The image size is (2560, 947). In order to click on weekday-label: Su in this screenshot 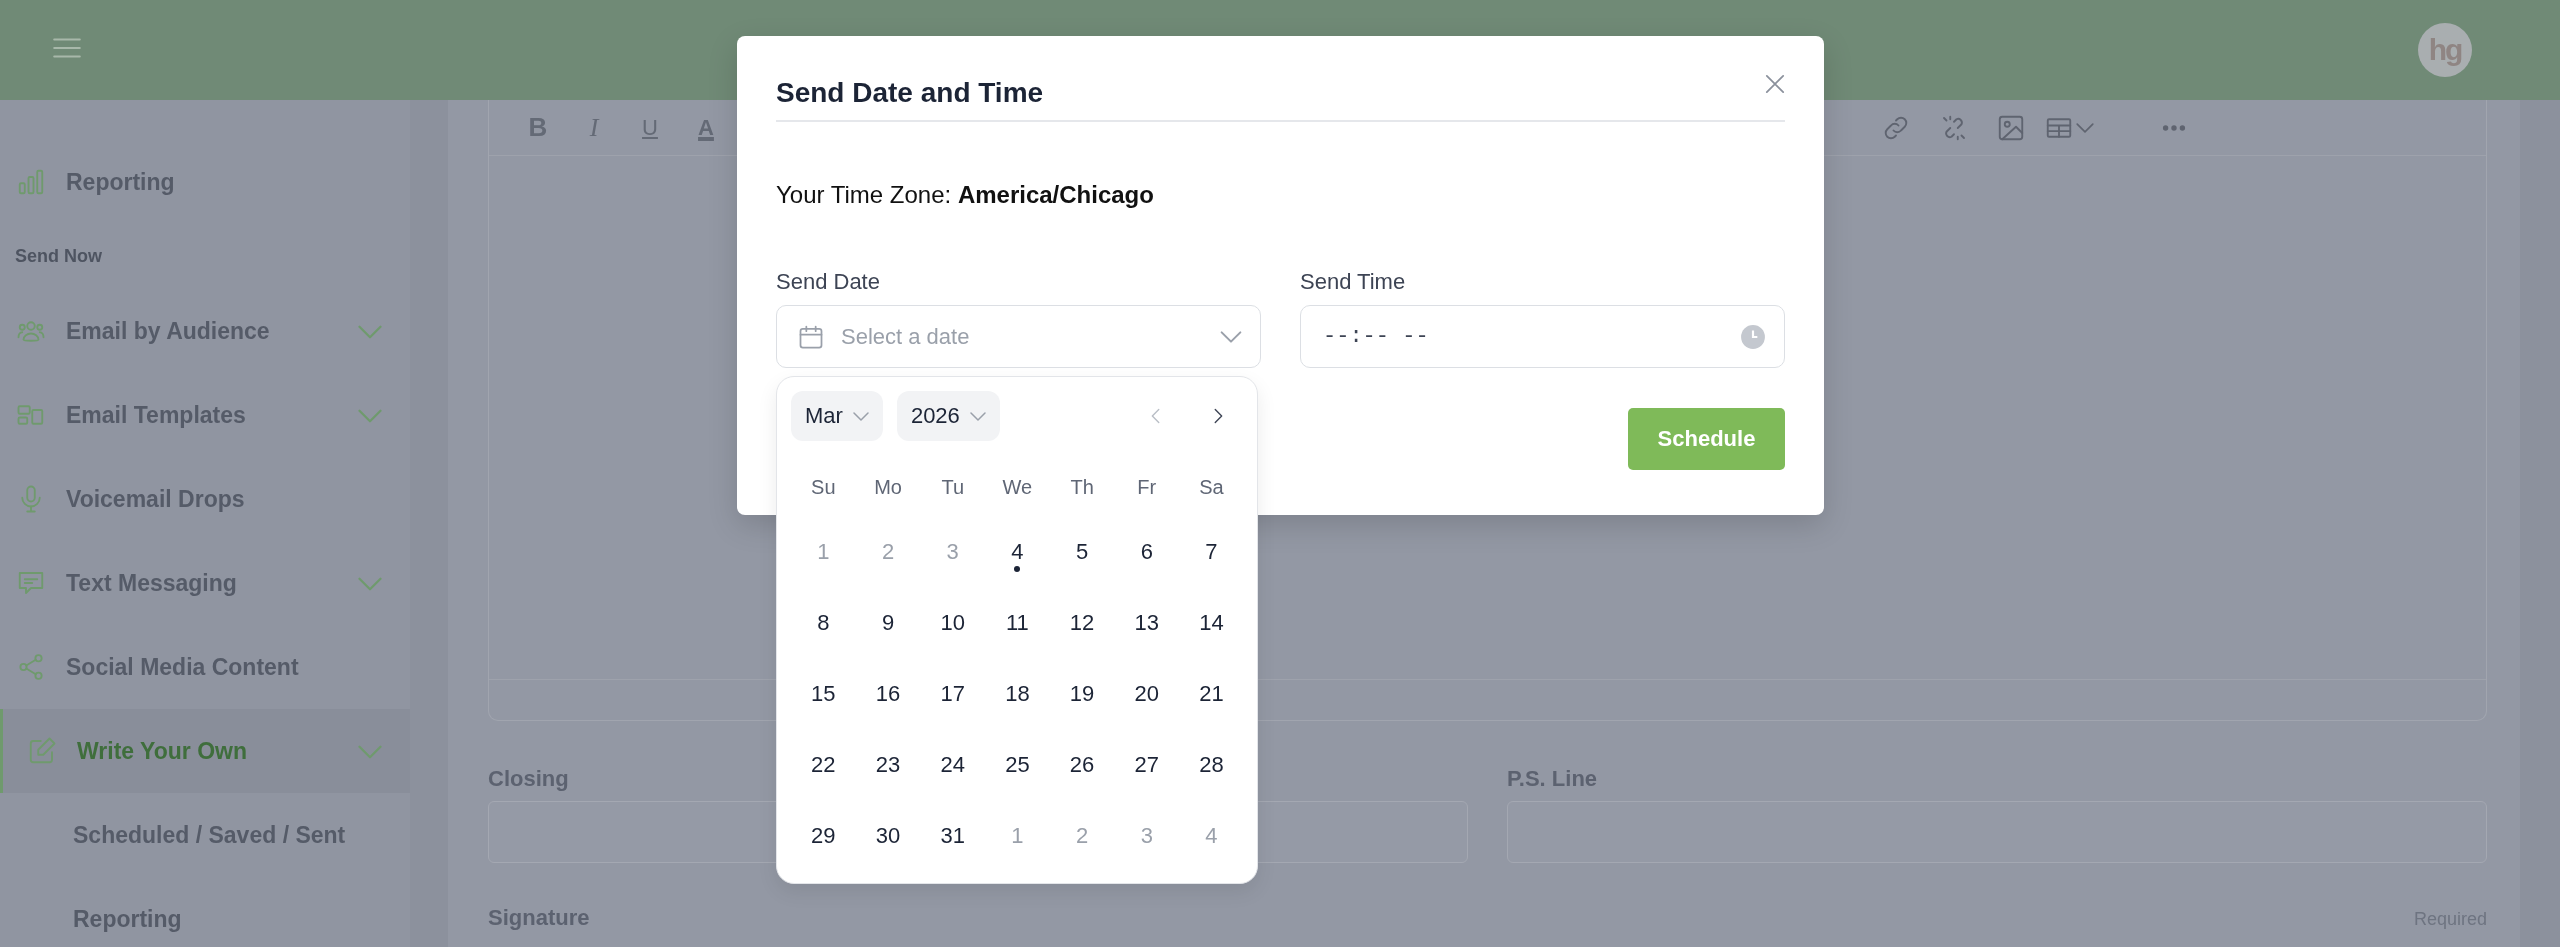, I will do `click(823, 487)`.